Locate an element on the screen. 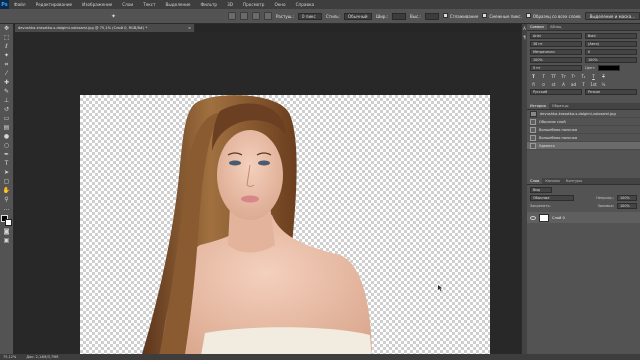 Image resolution: width=640 pixels, height=360 pixels. lasso-tool-icon: ℓ is located at coordinates (7, 47).